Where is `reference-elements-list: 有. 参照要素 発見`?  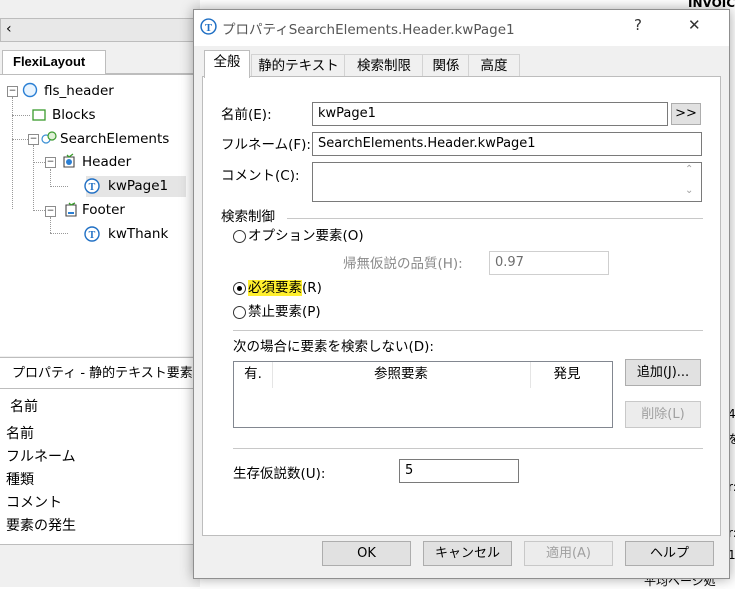 reference-elements-list: 有. 参照要素 発見 is located at coordinates (423, 394).